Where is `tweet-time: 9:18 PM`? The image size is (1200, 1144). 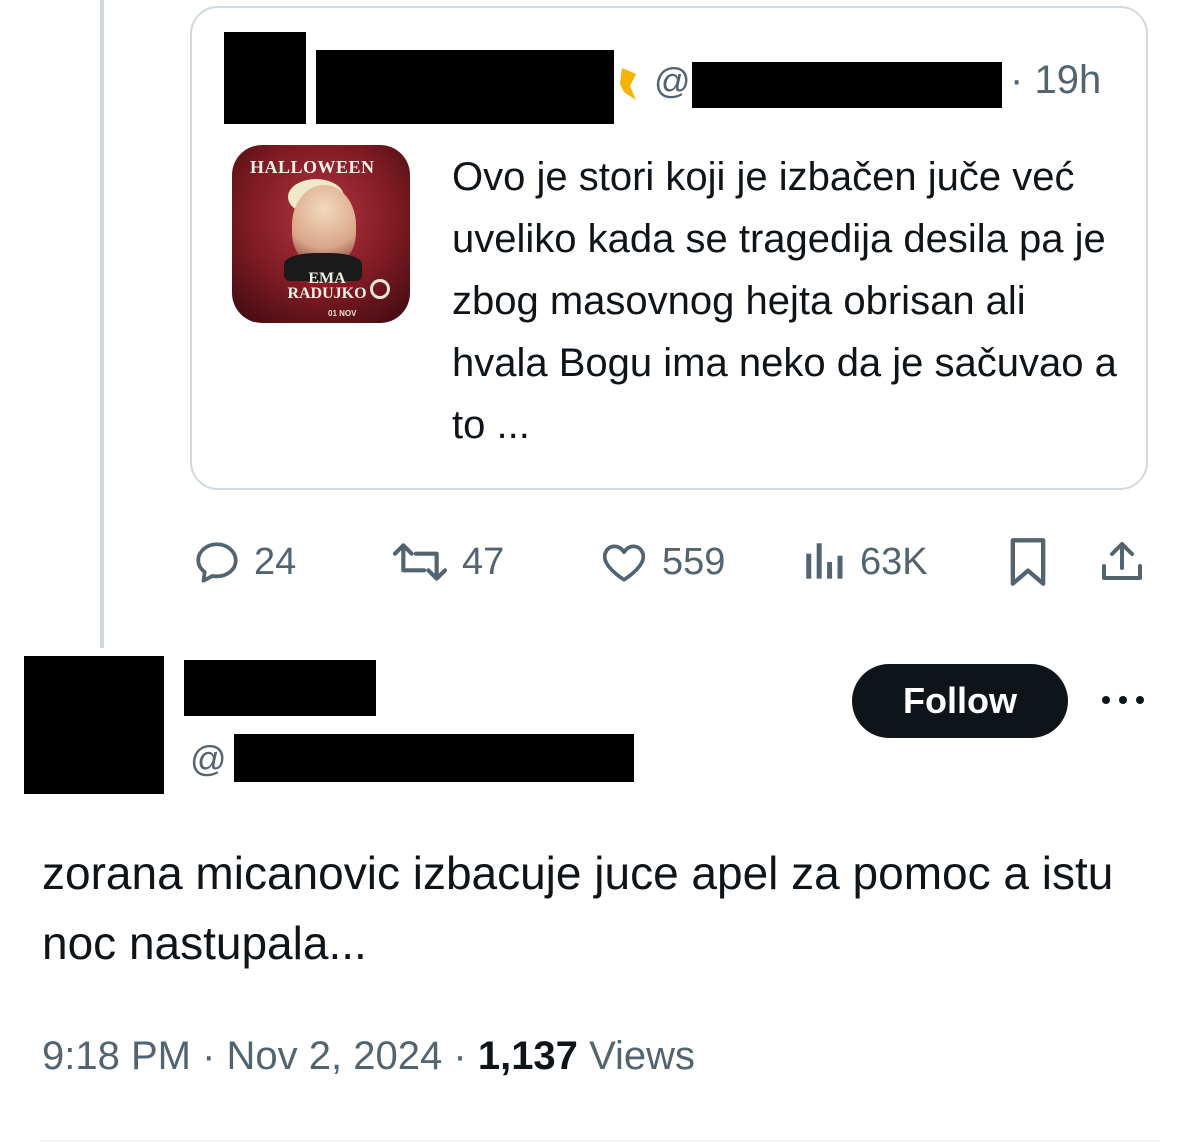
tweet-time: 9:18 PM is located at coordinates (116, 1056).